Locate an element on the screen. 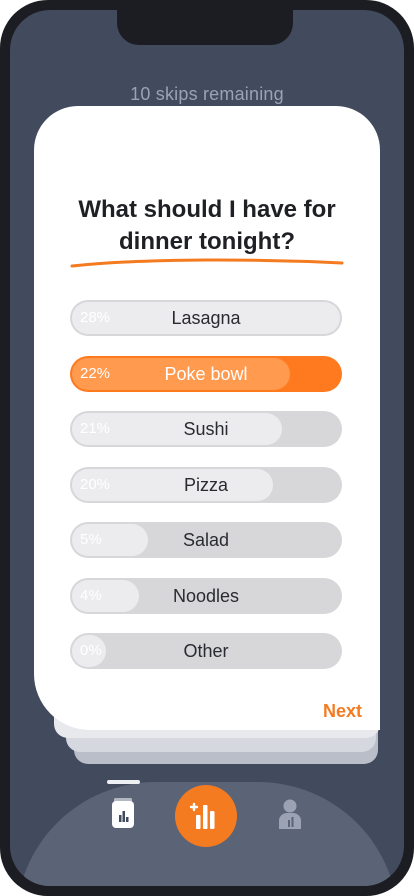 Image resolution: width=414 pixels, height=896 pixels. option-label: Salad is located at coordinates (206, 540).